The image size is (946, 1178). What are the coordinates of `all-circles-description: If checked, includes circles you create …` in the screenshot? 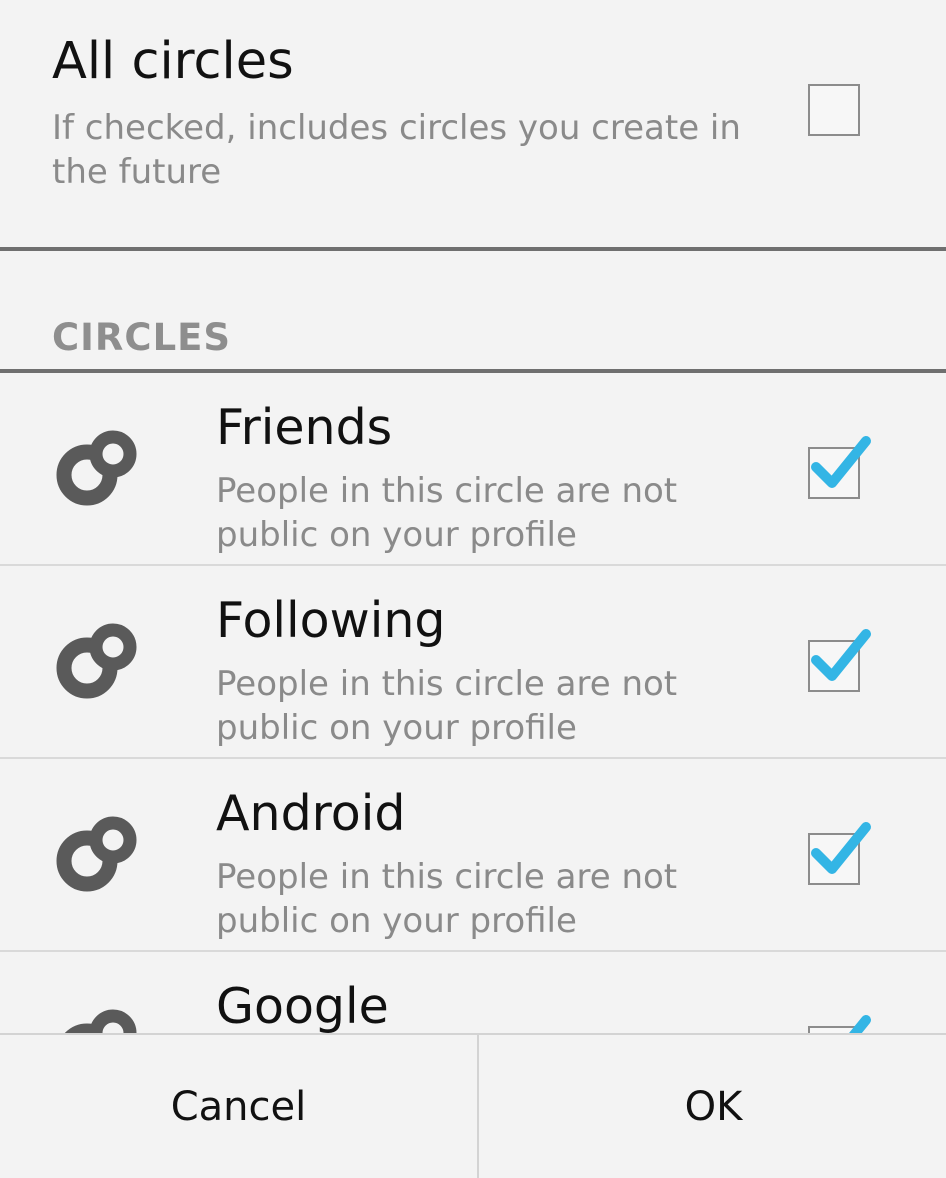 It's located at (396, 150).